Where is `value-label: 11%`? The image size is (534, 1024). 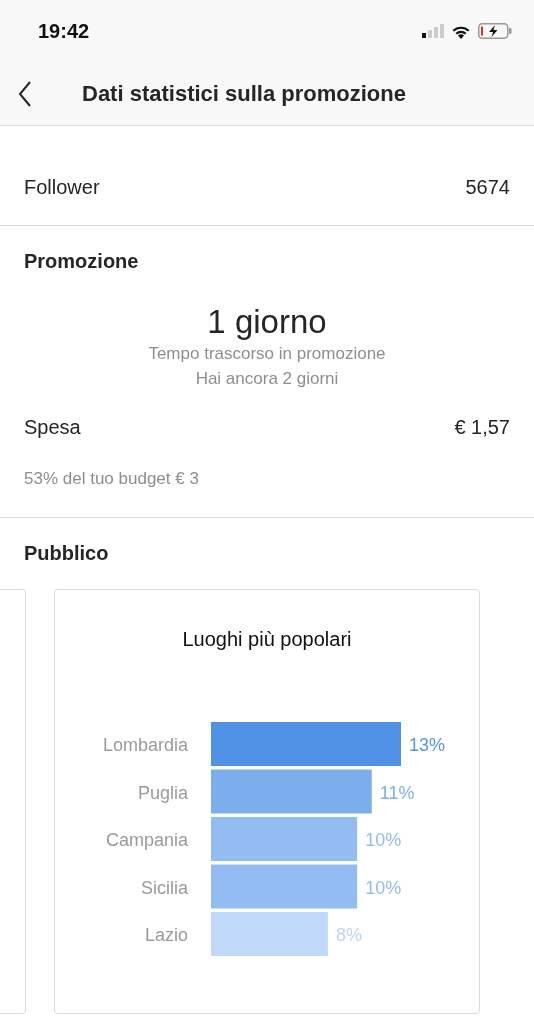
value-label: 11% is located at coordinates (397, 792).